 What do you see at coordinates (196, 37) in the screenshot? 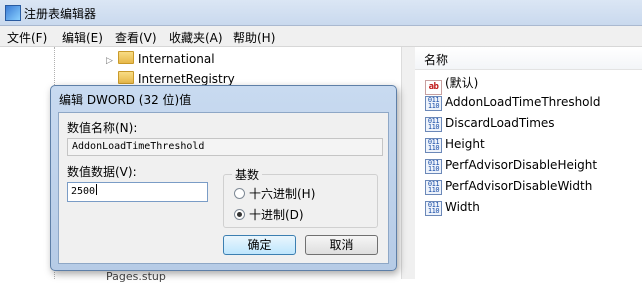
I see `menu-favorites: 收藏夹(A)` at bounding box center [196, 37].